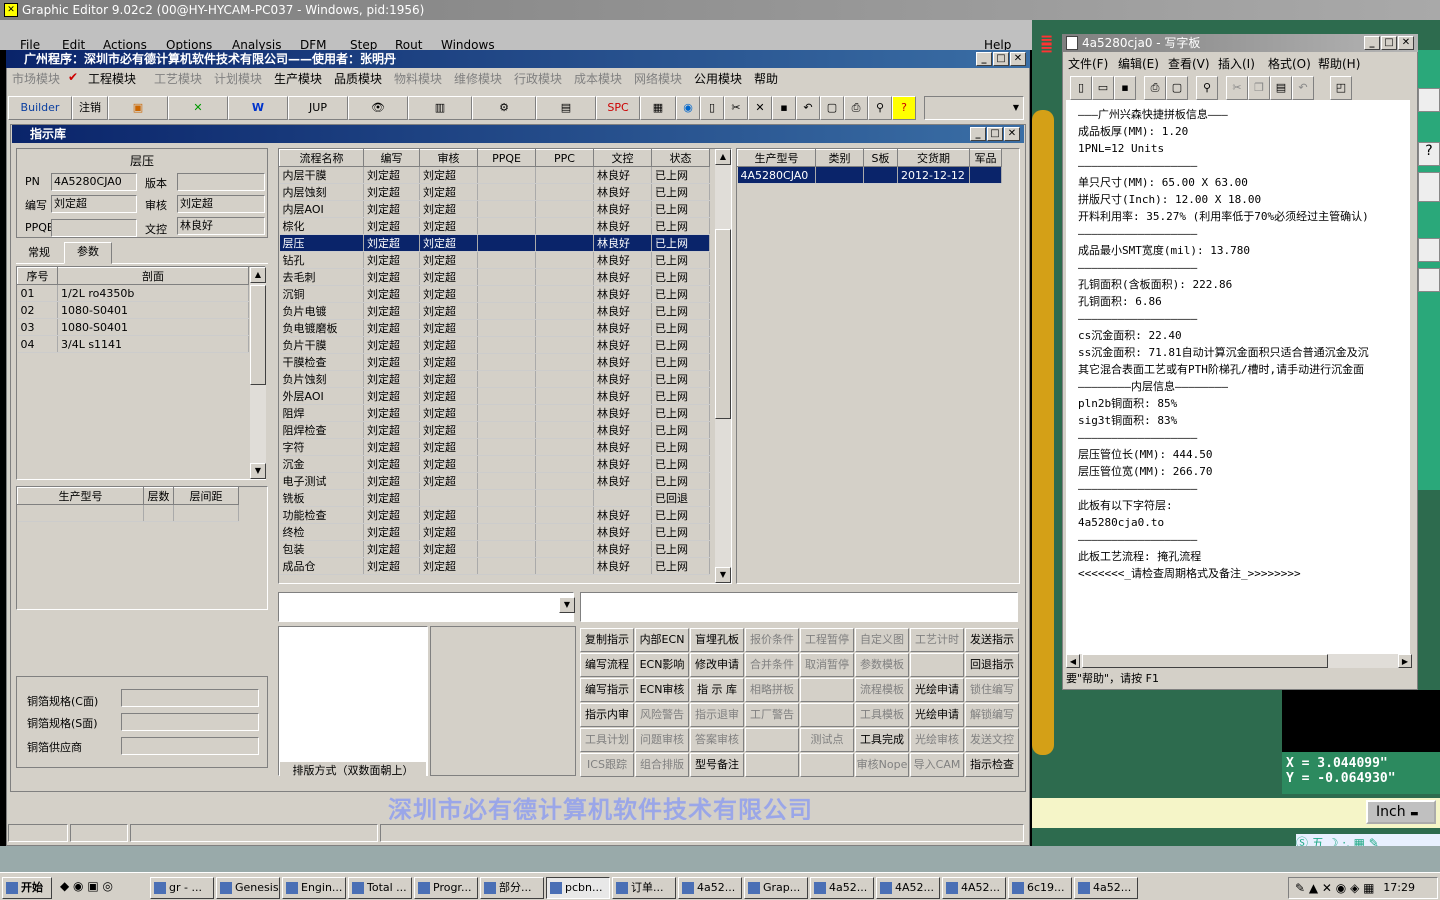  Describe the element at coordinates (839, 158) in the screenshot. I see `column-header: 类别` at that location.